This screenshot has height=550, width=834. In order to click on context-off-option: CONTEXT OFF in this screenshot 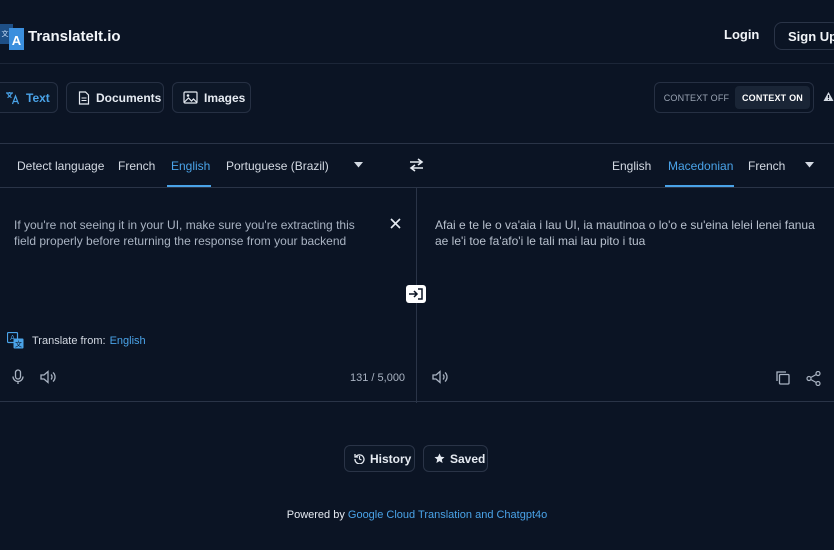, I will do `click(696, 98)`.